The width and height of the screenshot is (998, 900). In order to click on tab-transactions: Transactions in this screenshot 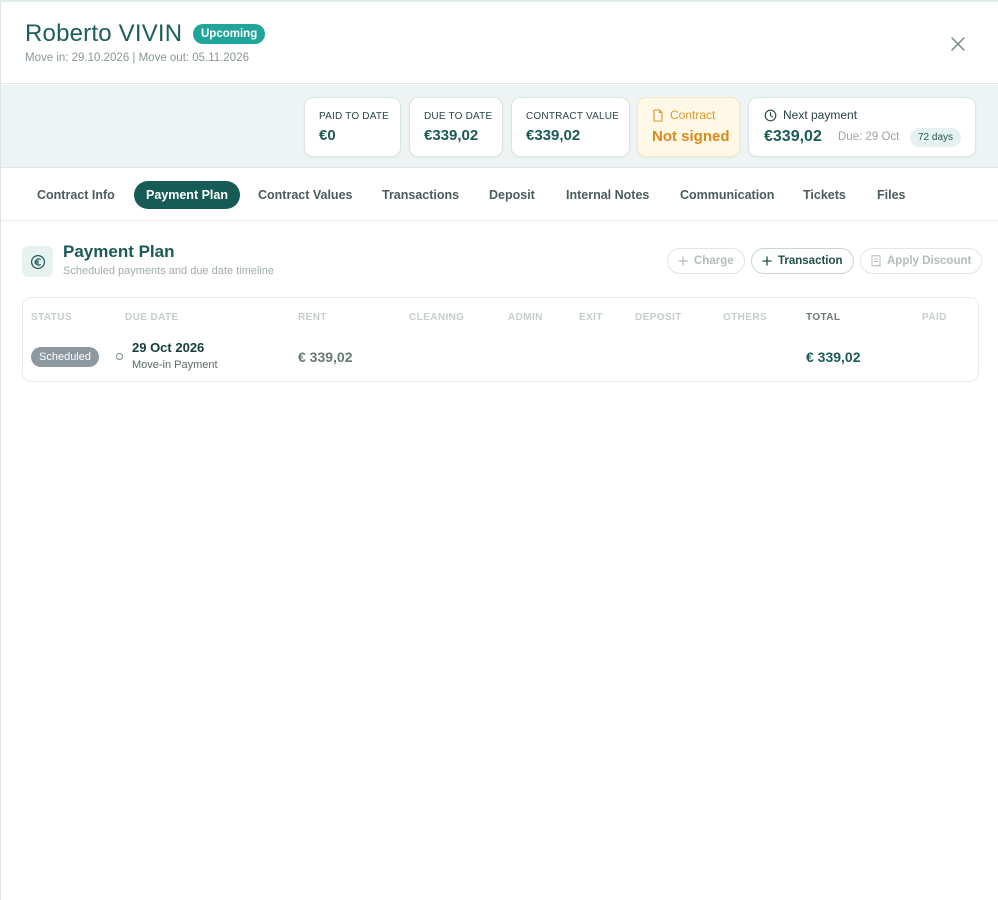, I will do `click(420, 195)`.